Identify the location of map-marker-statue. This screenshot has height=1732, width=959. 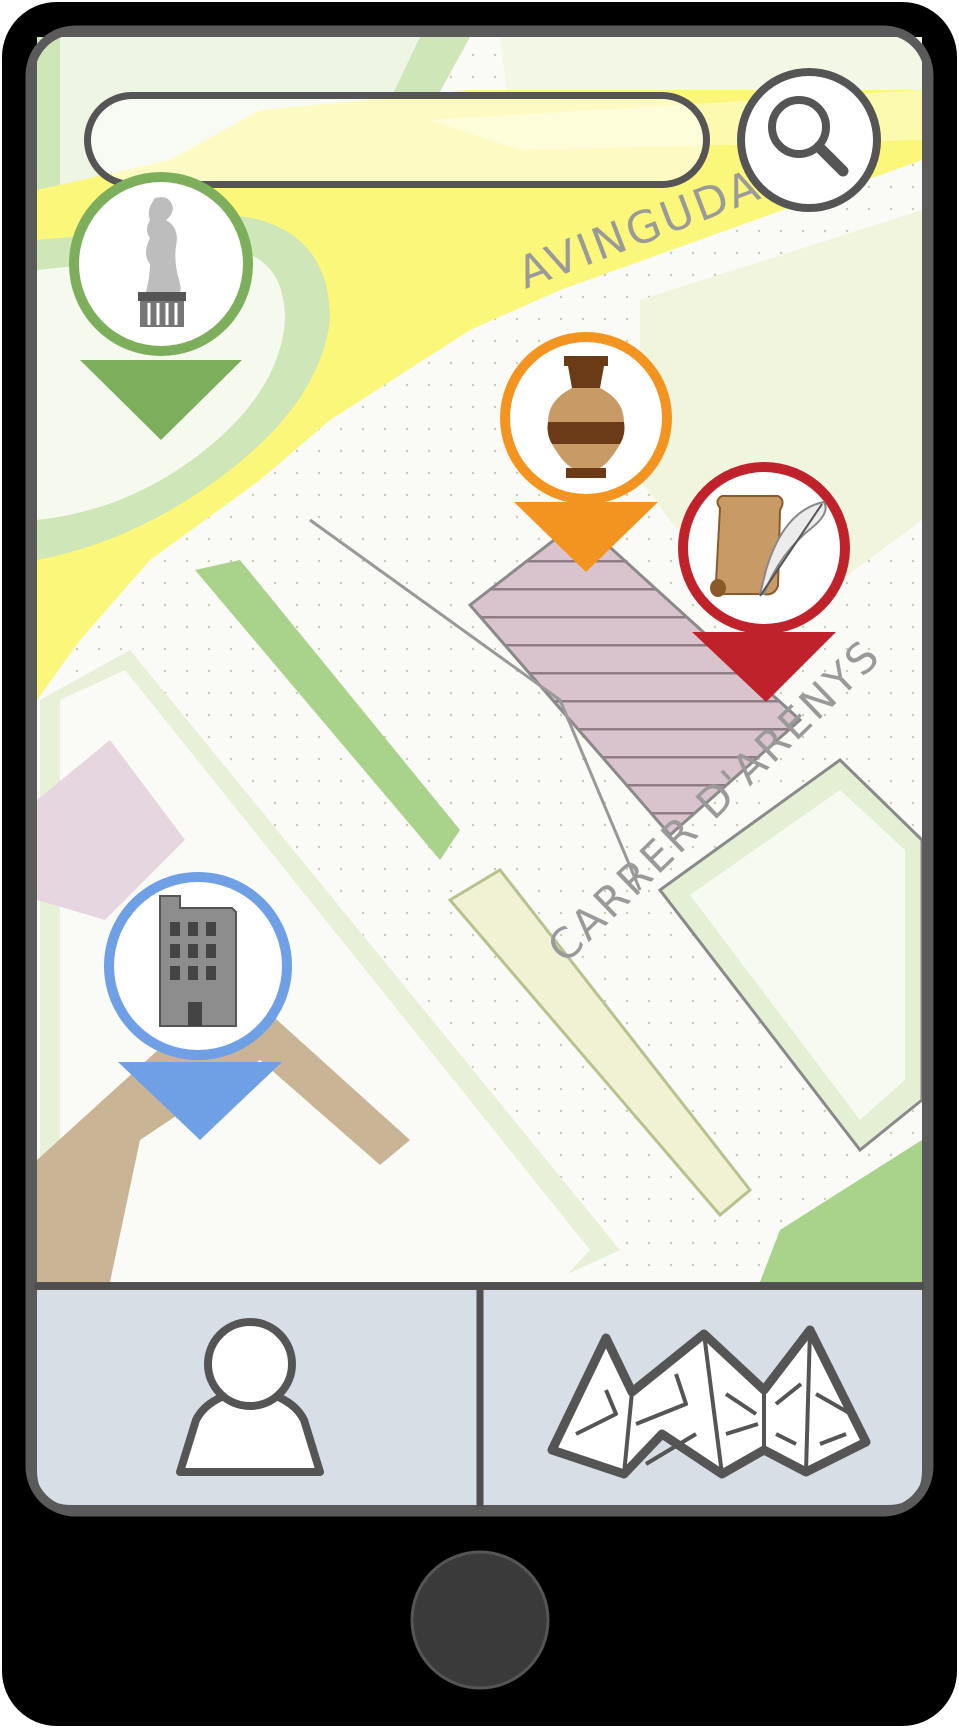
(160, 305).